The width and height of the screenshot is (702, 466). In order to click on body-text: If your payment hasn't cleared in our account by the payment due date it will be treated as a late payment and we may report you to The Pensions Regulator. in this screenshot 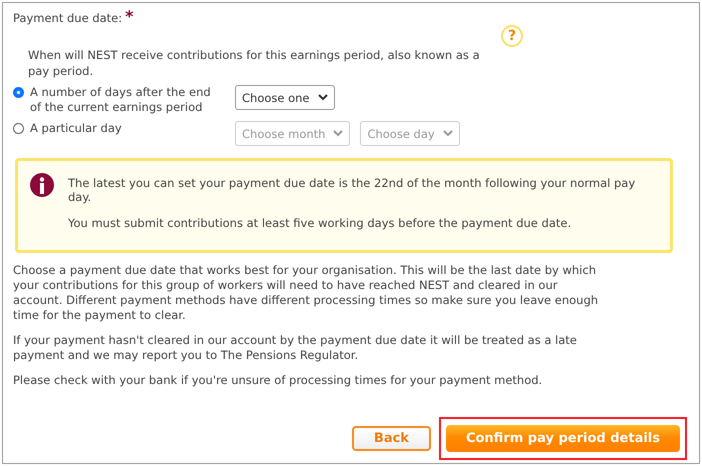, I will do `click(295, 348)`.